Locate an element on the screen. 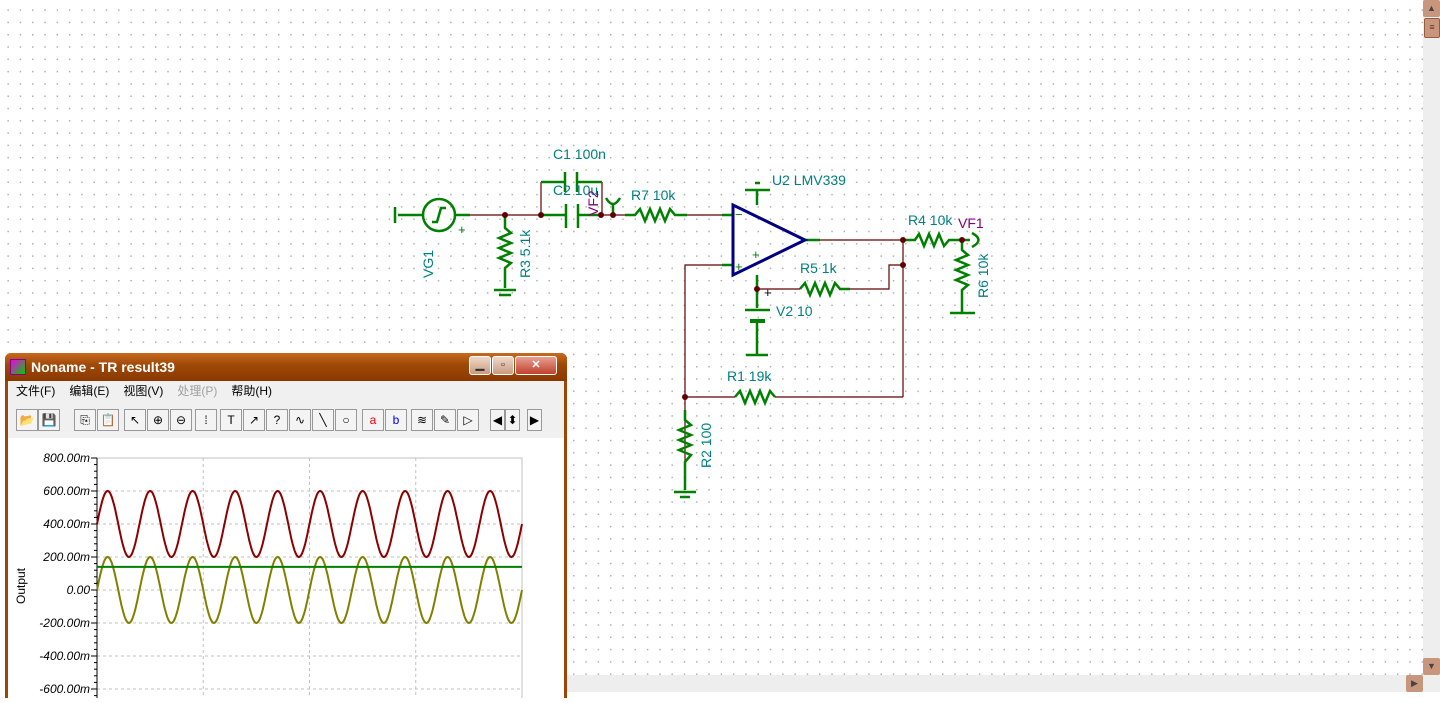 This screenshot has height=703, width=1440. curve-legend-icon: ∿ is located at coordinates (300, 420).